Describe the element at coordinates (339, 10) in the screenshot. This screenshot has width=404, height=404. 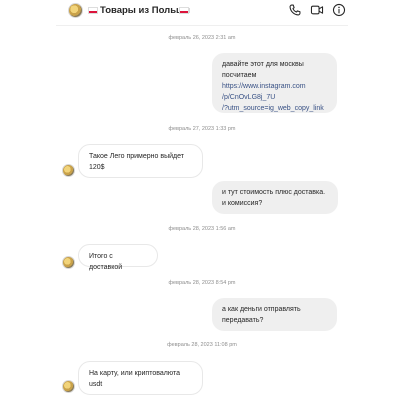
I see `info-icon` at that location.